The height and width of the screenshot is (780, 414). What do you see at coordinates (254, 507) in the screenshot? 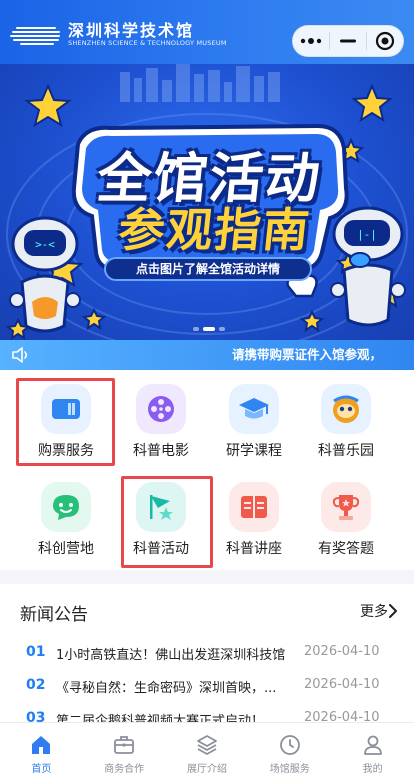
I see `book-icon` at bounding box center [254, 507].